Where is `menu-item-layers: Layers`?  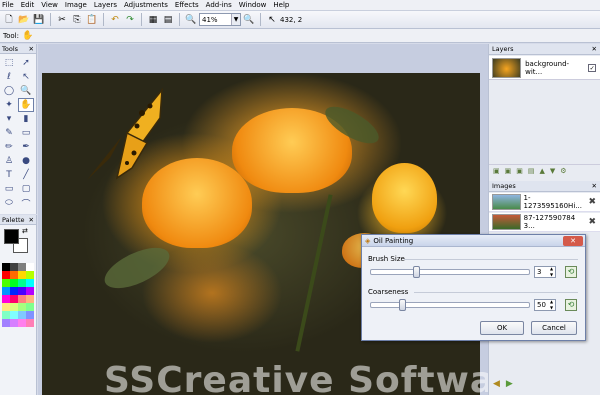
menu-item-layers: Layers is located at coordinates (105, 5).